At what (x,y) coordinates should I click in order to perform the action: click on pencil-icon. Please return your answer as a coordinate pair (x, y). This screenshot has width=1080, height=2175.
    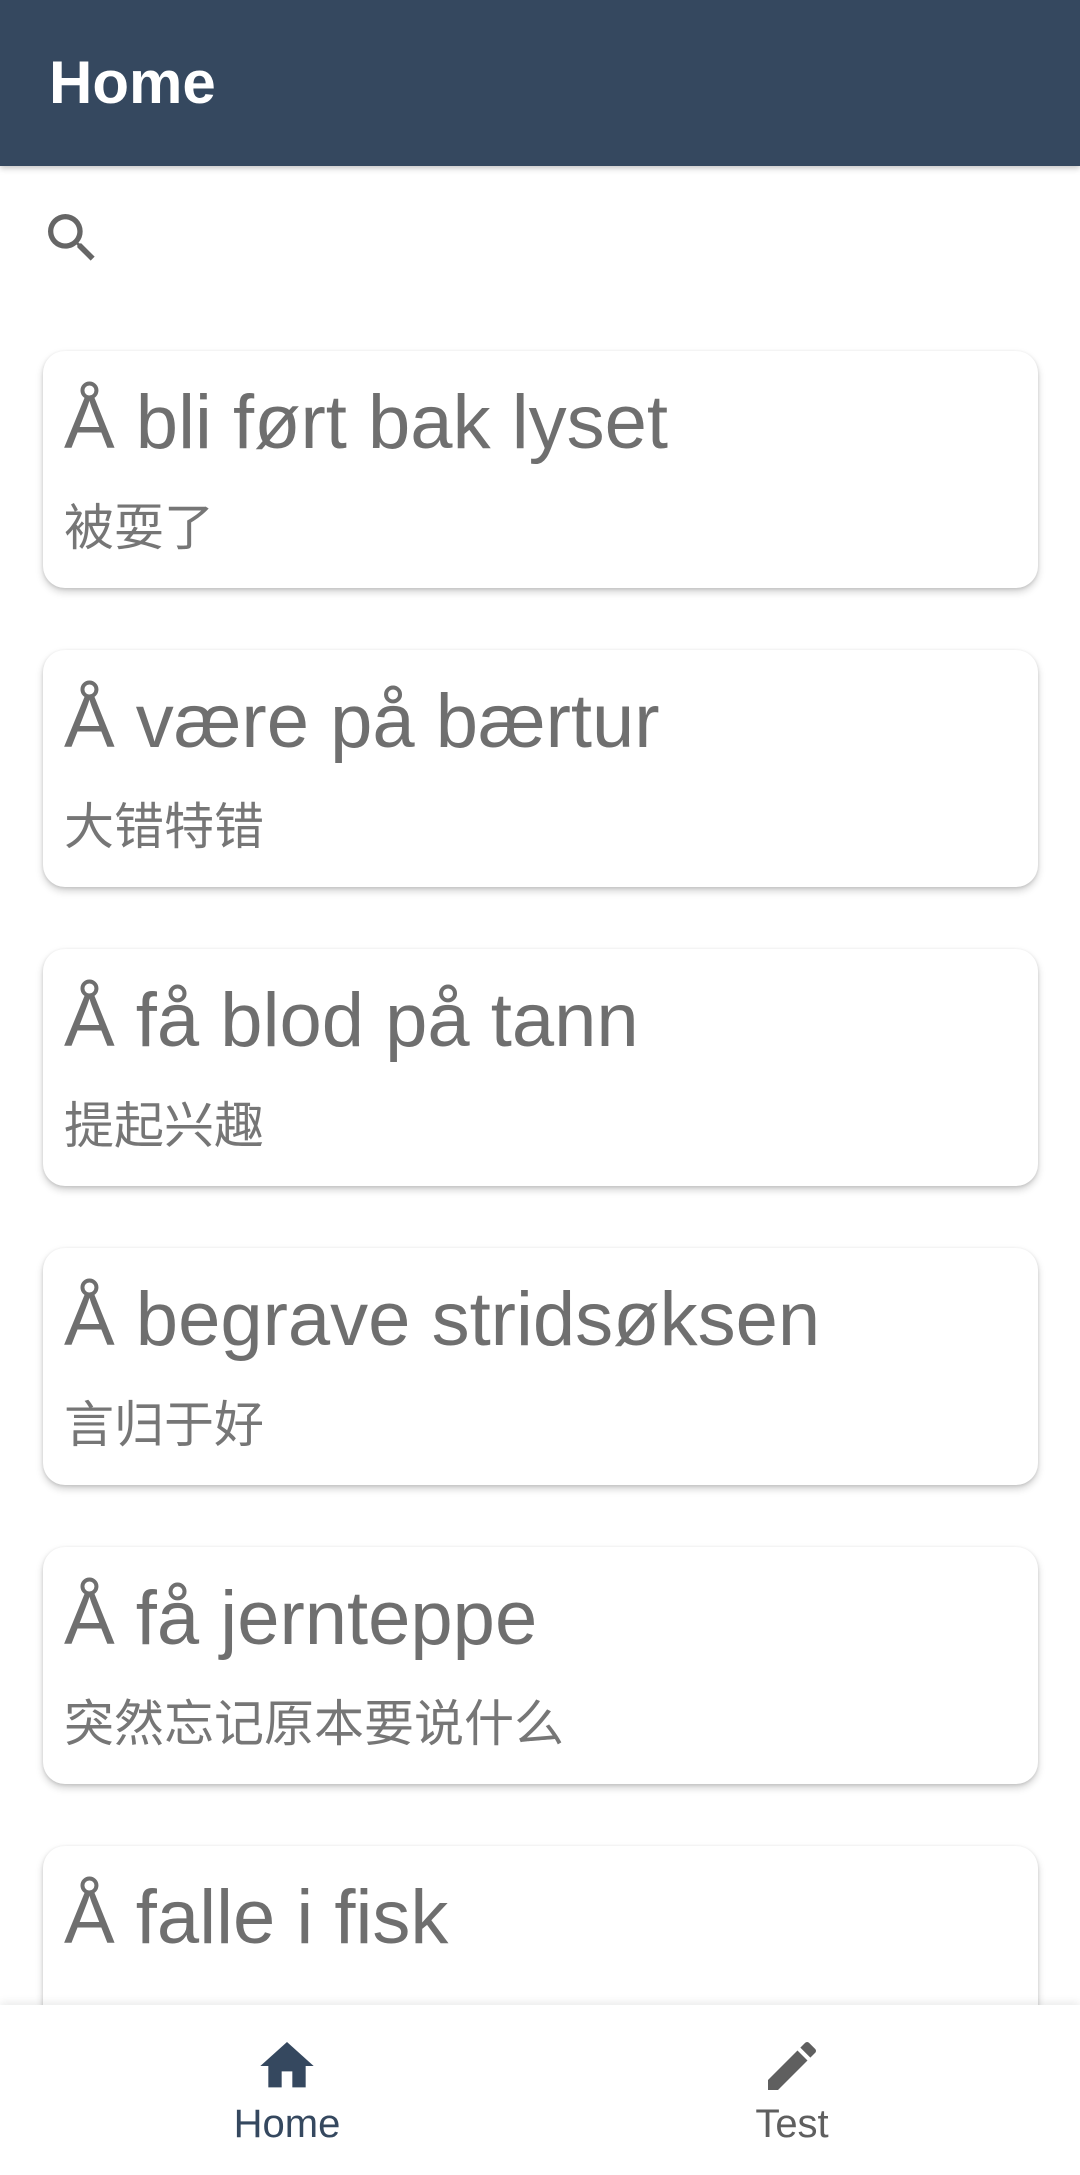
    Looking at the image, I should click on (792, 2065).